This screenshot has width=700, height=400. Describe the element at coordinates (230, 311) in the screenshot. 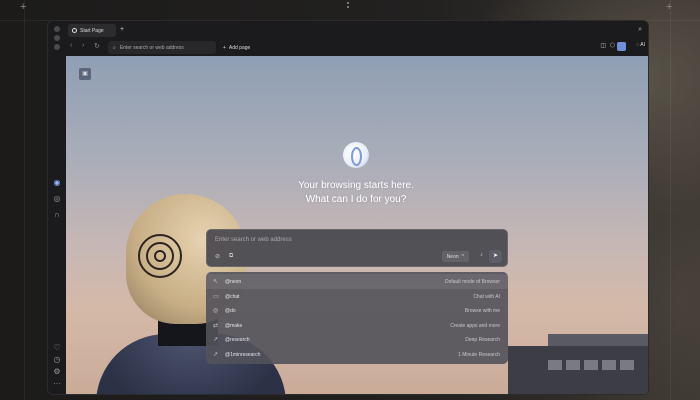

I see `suggestion-command: @do` at that location.